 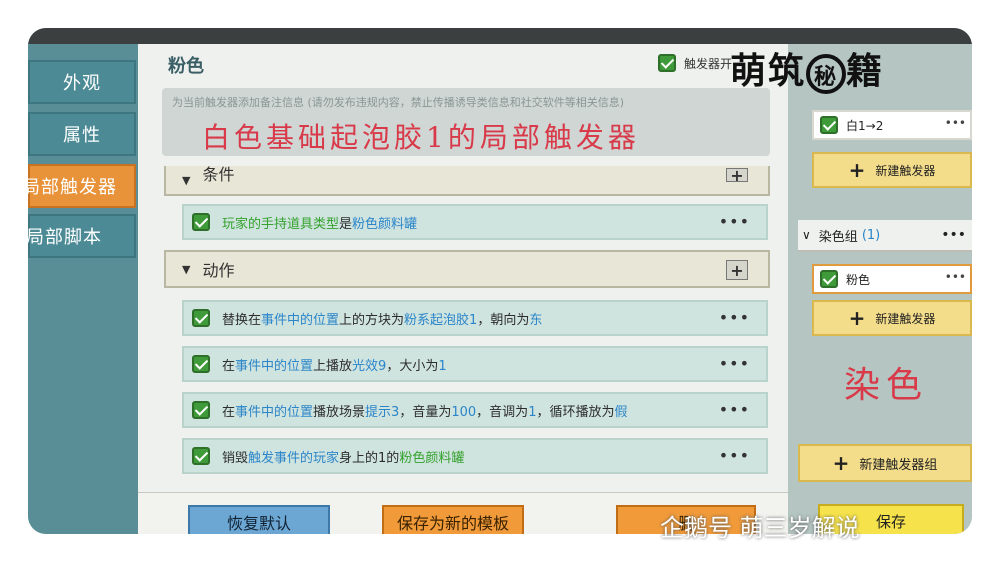 I want to click on sidebar-item-label: 局部脚本, so click(x=65, y=237).